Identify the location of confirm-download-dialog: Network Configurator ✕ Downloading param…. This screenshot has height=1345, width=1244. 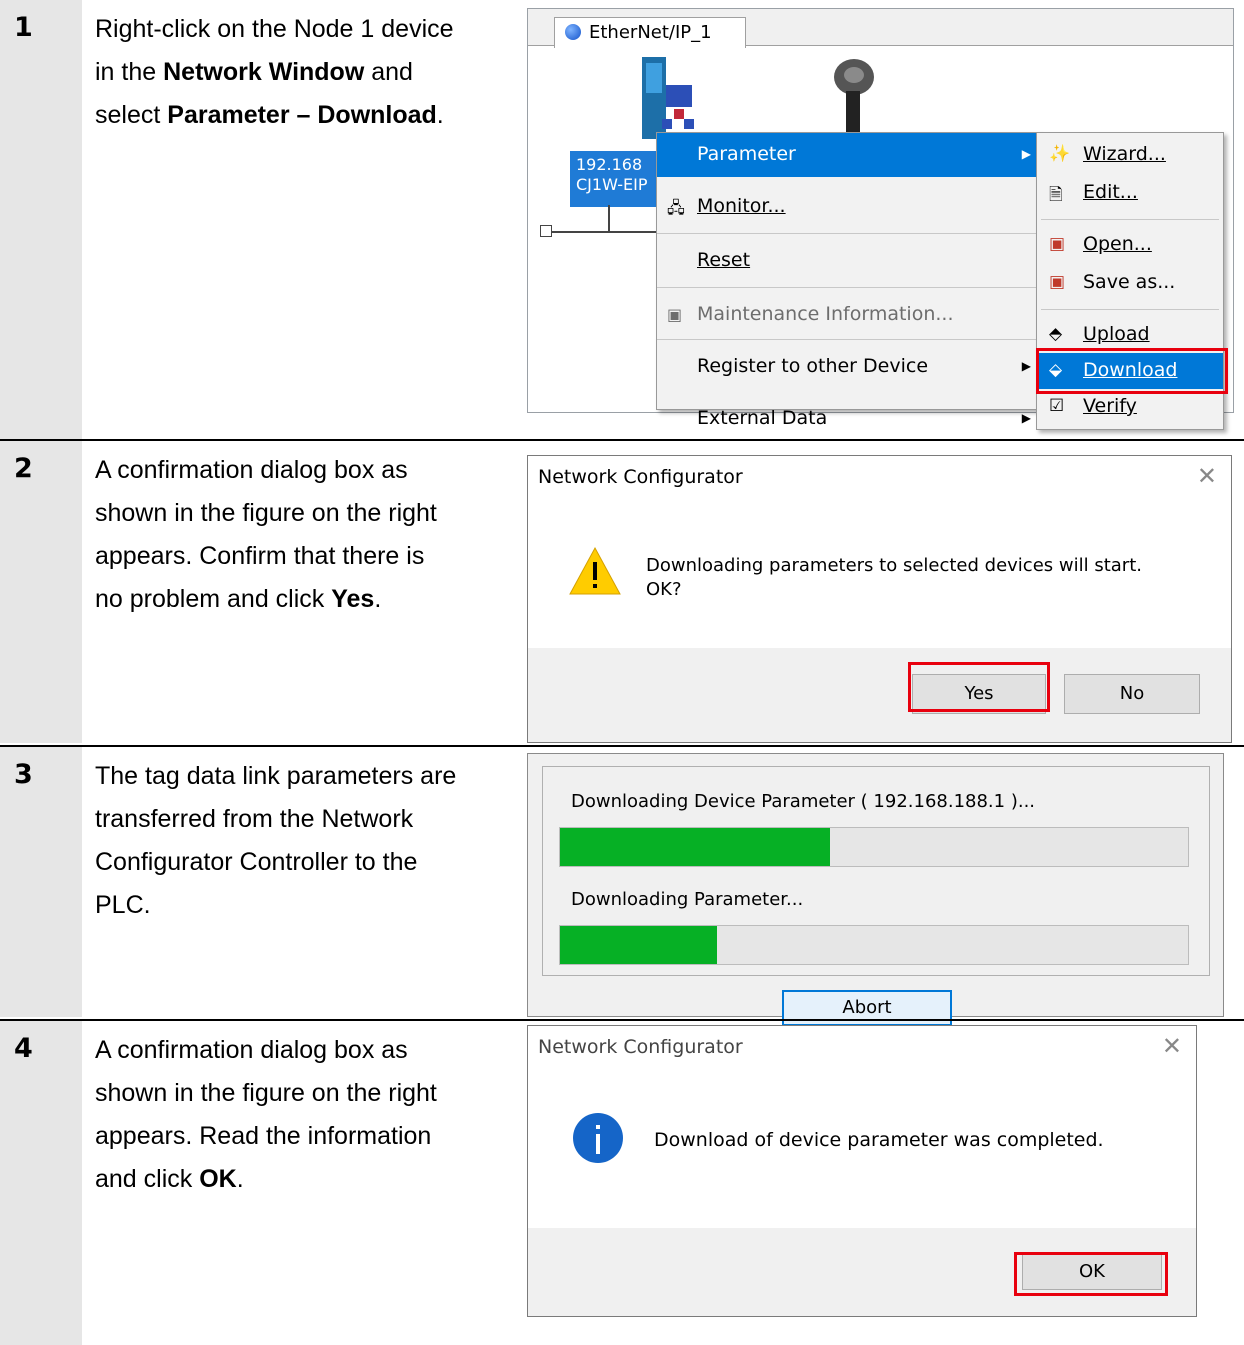
(879, 599).